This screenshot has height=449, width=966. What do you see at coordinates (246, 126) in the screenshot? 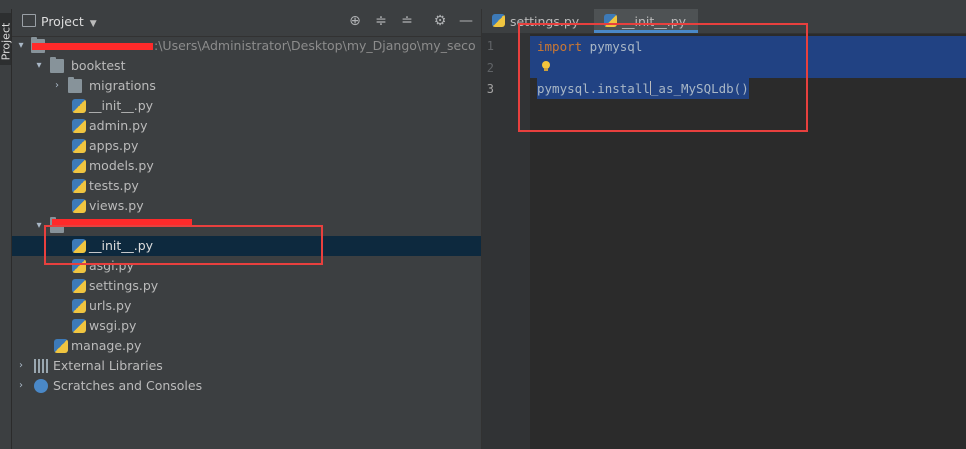
I see `tree-row-admin: admin.py` at bounding box center [246, 126].